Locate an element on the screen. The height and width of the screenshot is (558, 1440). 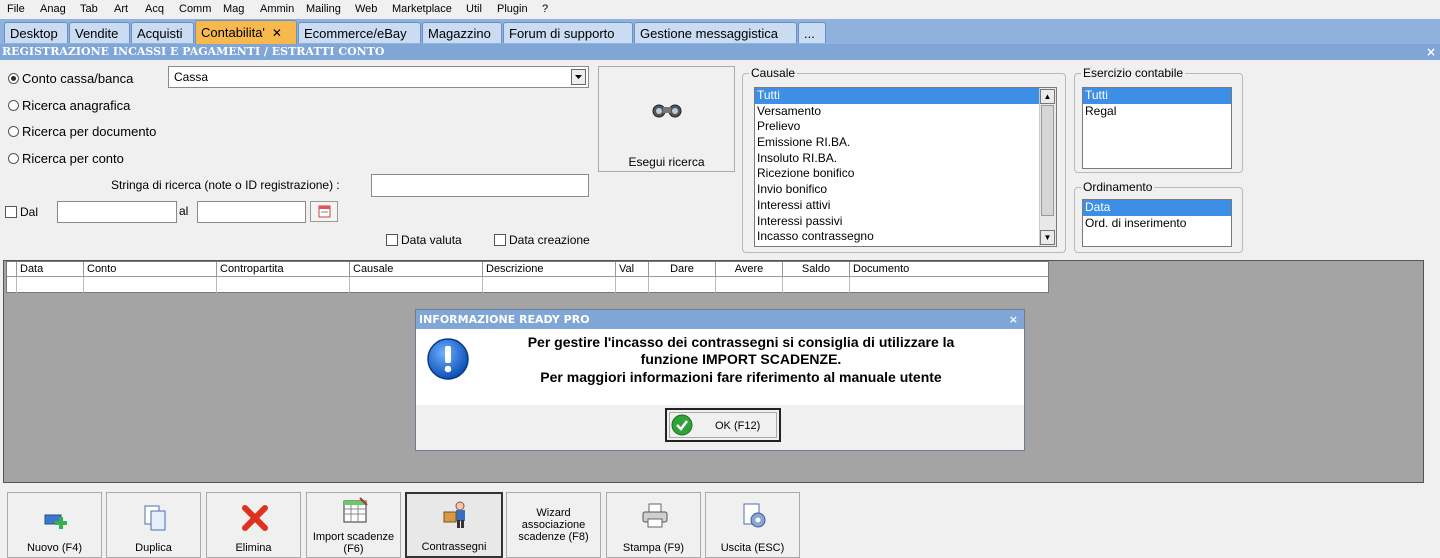
radio-ricerca-anagrafica: Ricerca anagrafica is located at coordinates (69, 106).